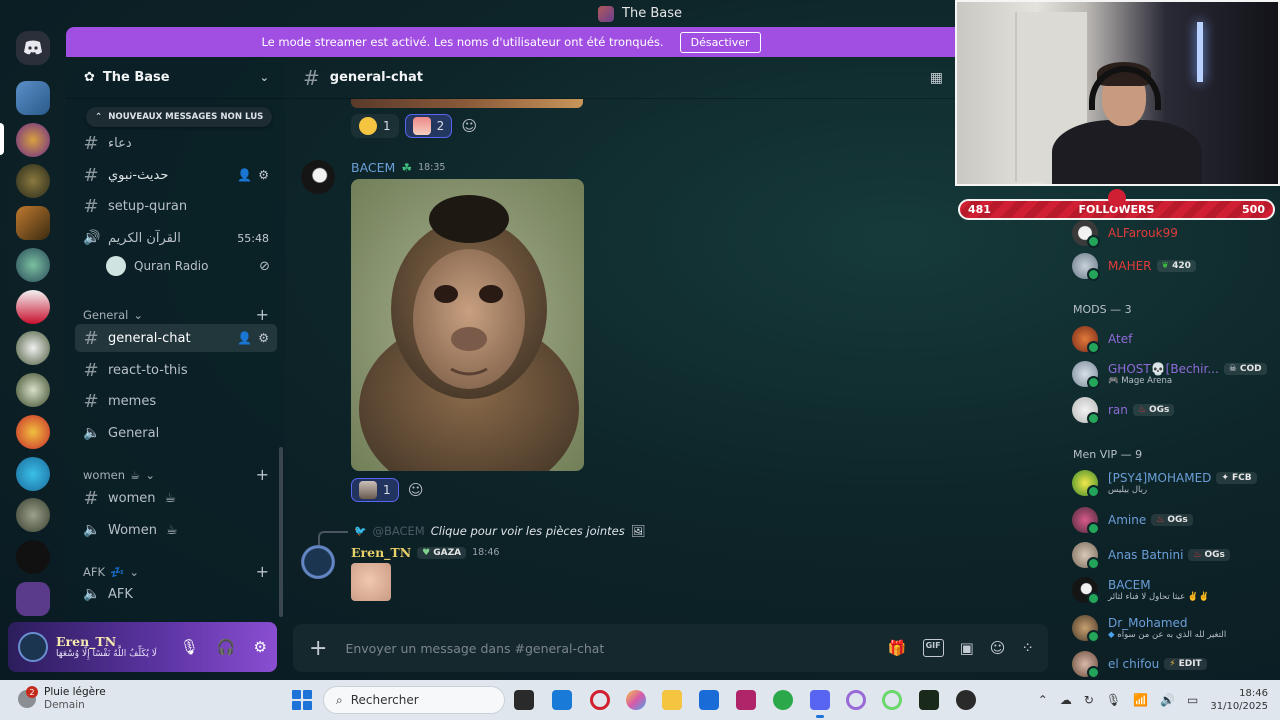  What do you see at coordinates (1172, 340) in the screenshot?
I see `member-item: Atef` at bounding box center [1172, 340].